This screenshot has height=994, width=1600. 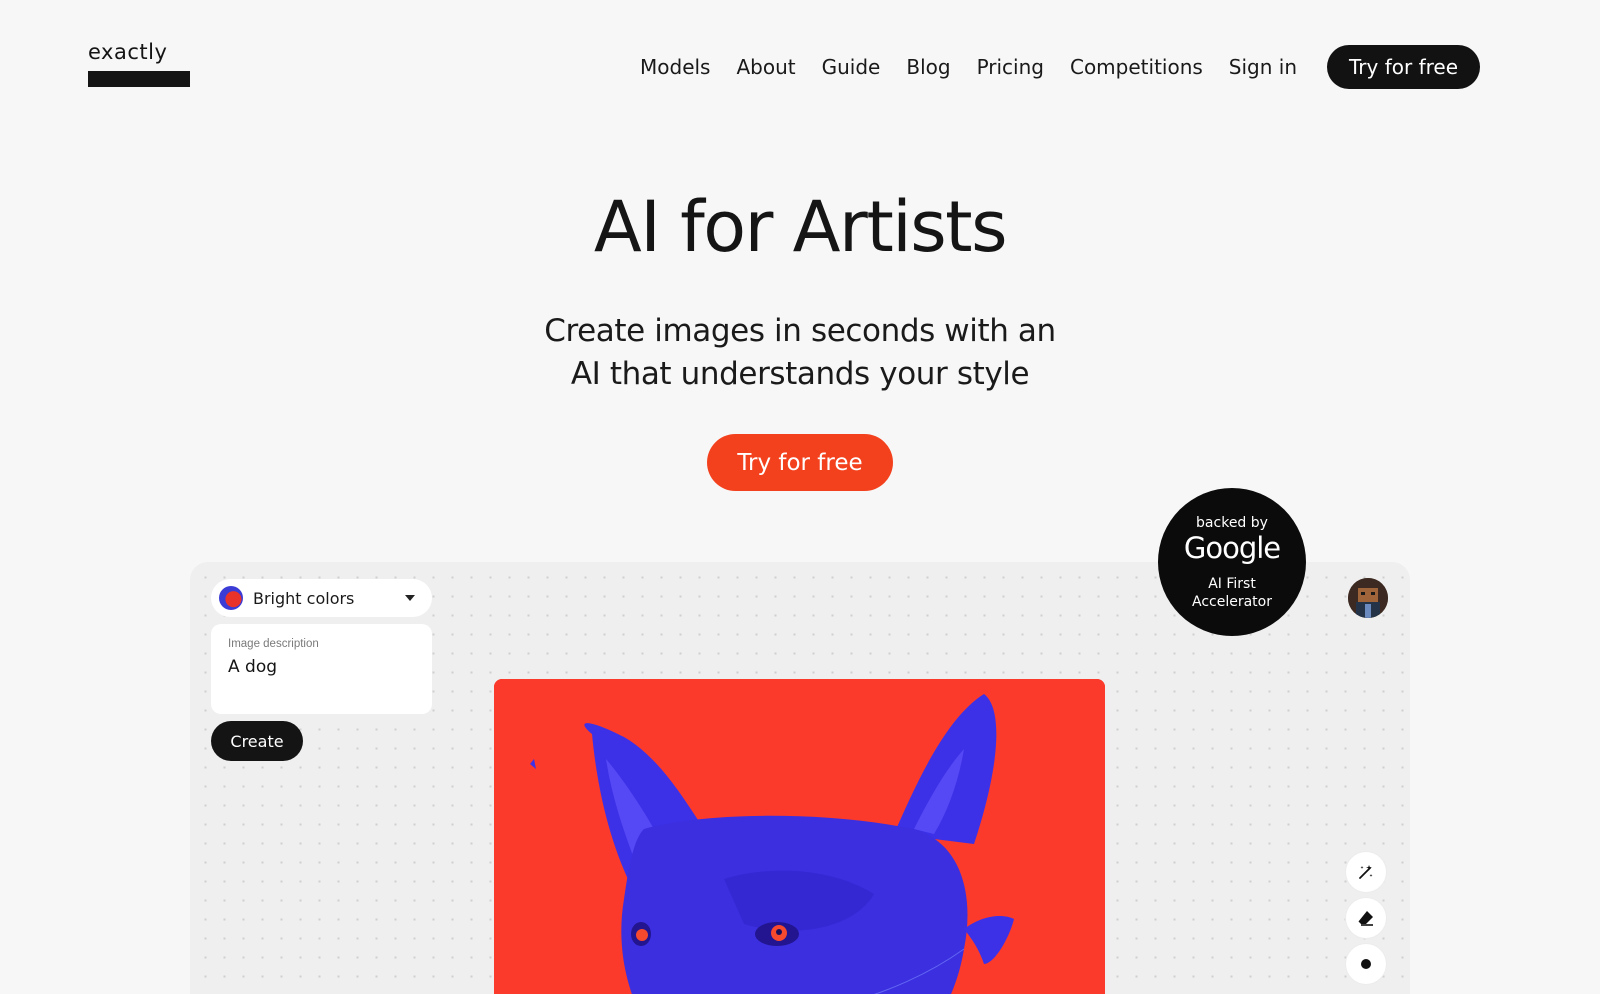 I want to click on brush-dot-icon, so click(x=1366, y=964).